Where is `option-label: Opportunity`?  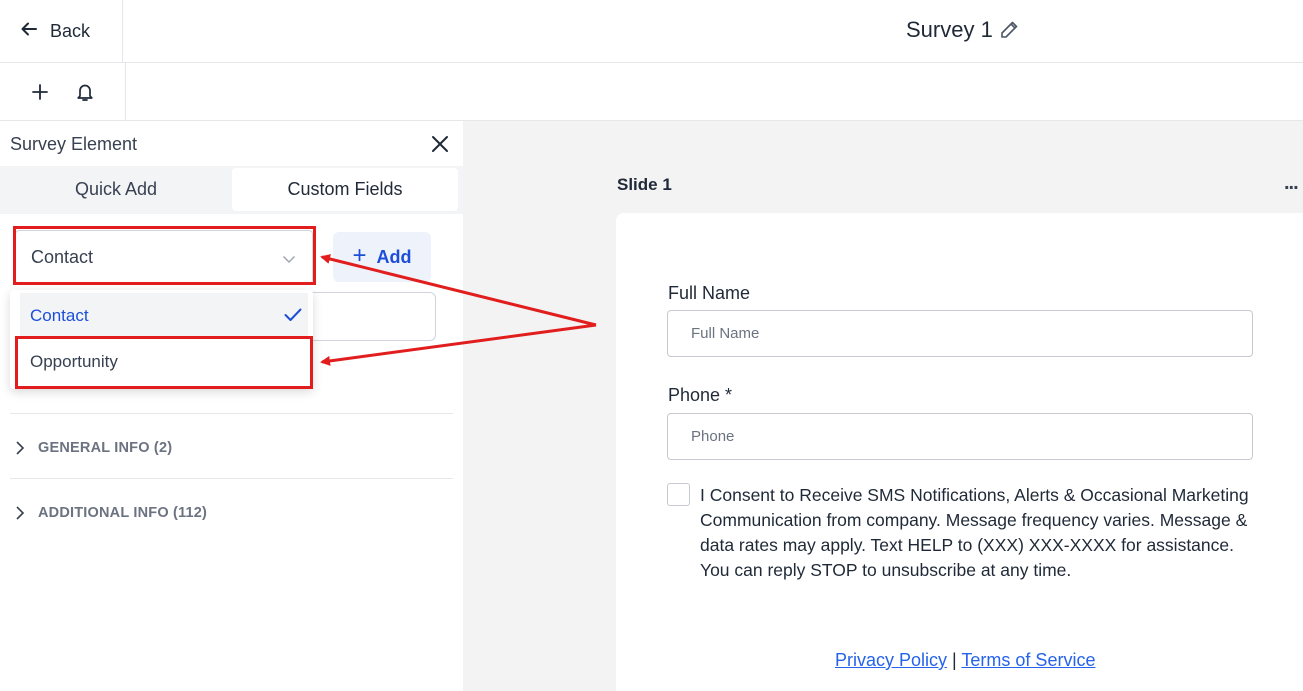
option-label: Opportunity is located at coordinates (74, 361).